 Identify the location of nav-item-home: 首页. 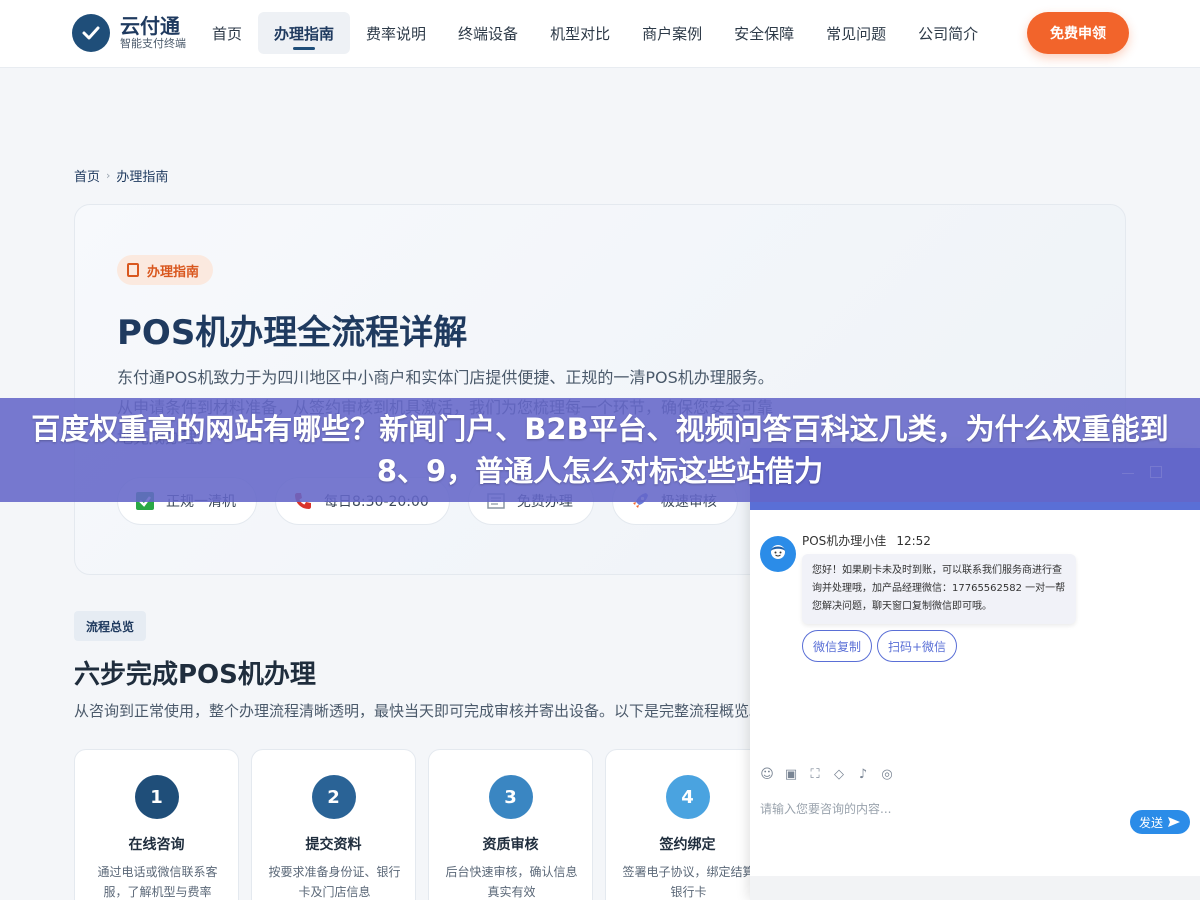
(227, 33).